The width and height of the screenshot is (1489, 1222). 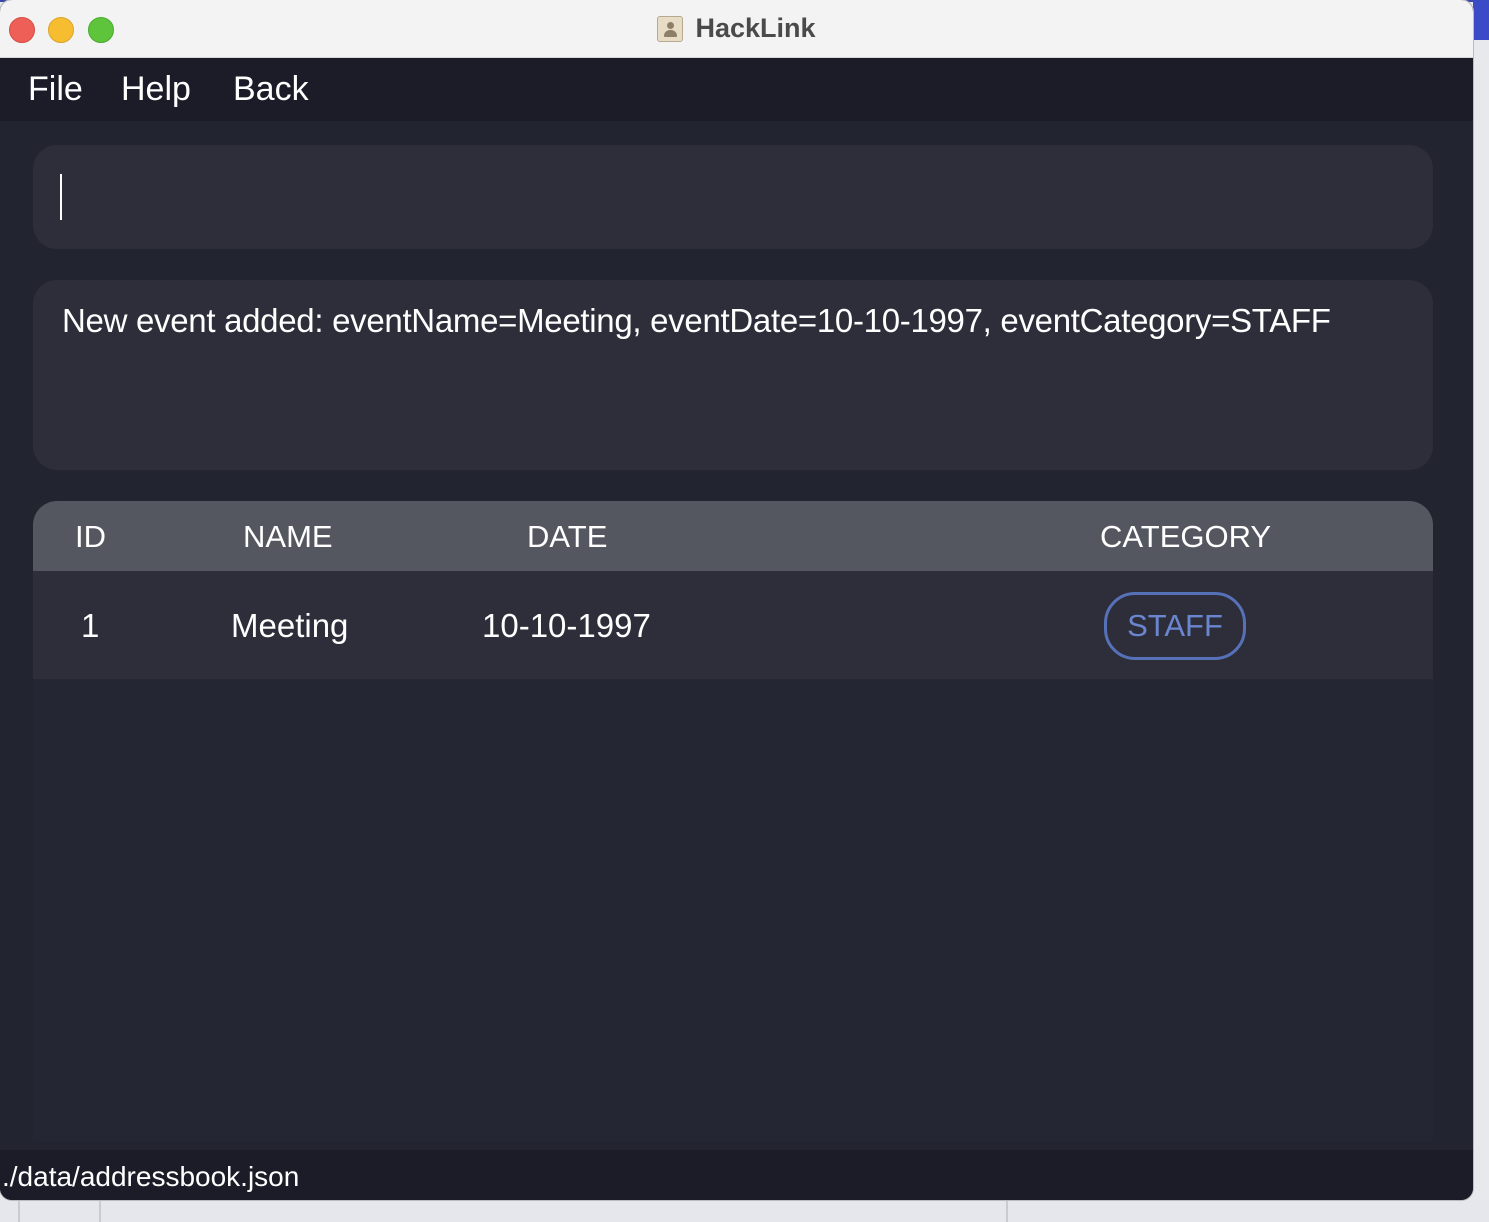 I want to click on menu-file: File, so click(x=55, y=89).